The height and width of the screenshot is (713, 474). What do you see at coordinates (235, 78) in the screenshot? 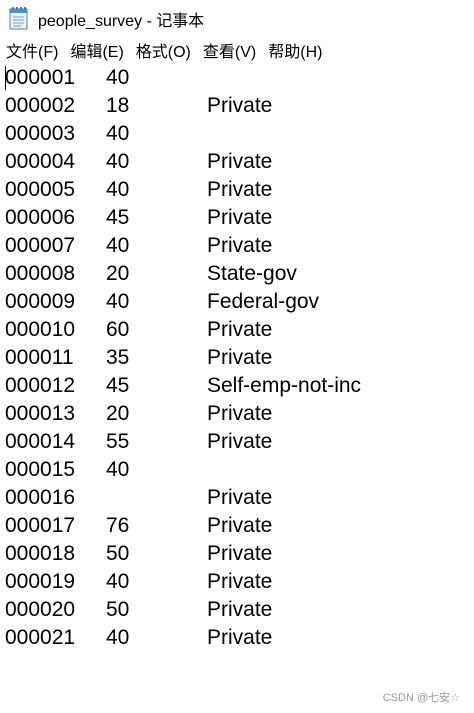
I see `text-line: 000001 40` at bounding box center [235, 78].